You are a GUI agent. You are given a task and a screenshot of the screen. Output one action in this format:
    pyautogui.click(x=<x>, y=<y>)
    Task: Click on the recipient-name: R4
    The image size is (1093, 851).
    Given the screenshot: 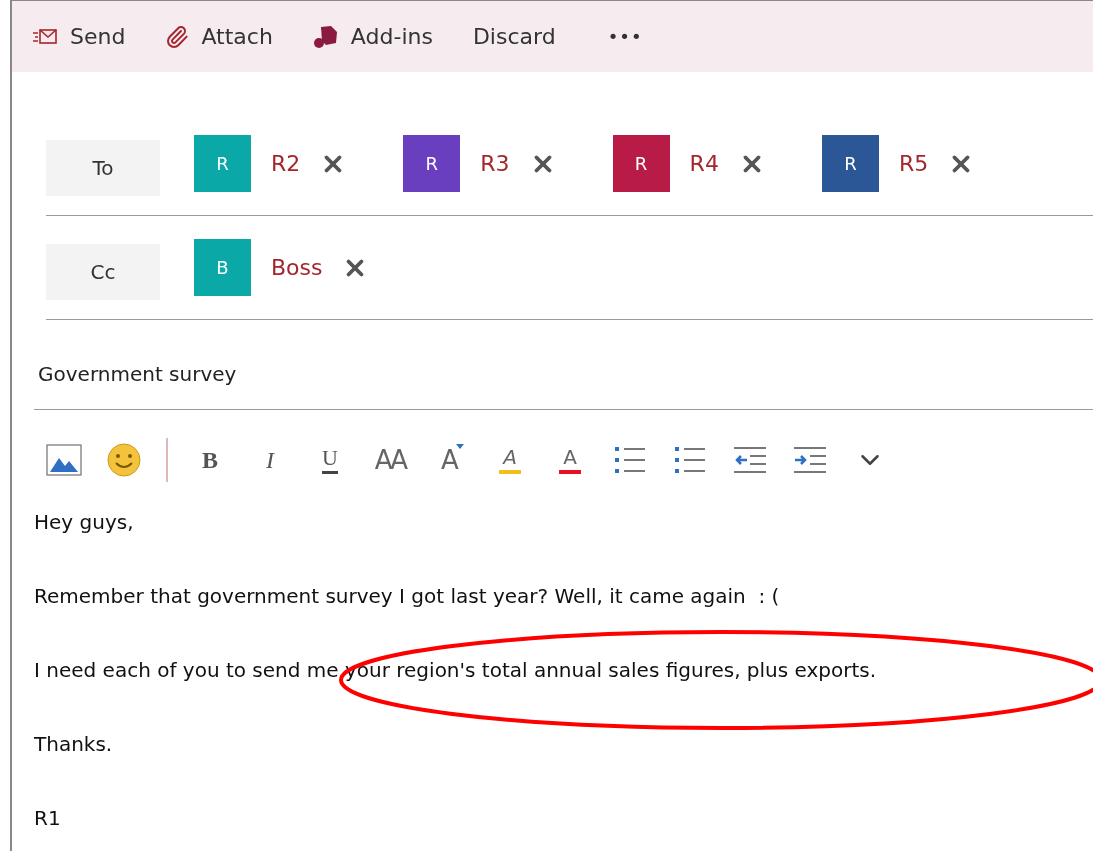 What is the action you would take?
    pyautogui.click(x=704, y=163)
    